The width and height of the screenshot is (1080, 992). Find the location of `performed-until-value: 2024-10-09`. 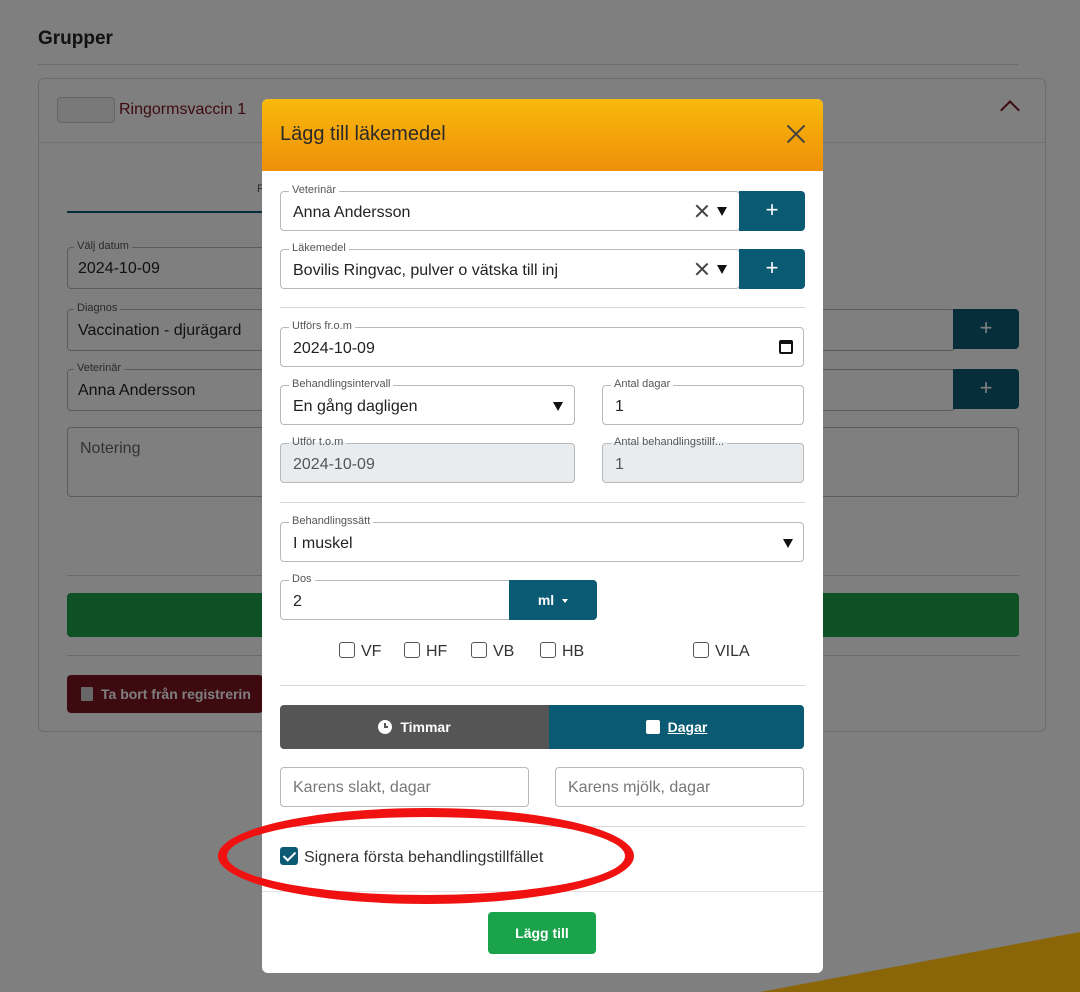

performed-until-value: 2024-10-09 is located at coordinates (334, 464).